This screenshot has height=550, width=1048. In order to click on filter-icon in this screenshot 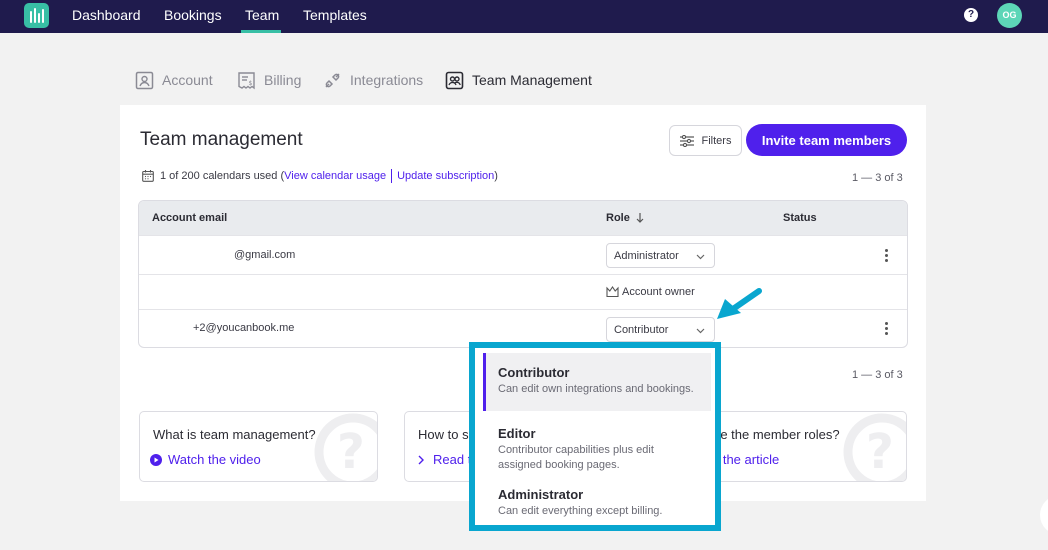, I will do `click(686, 140)`.